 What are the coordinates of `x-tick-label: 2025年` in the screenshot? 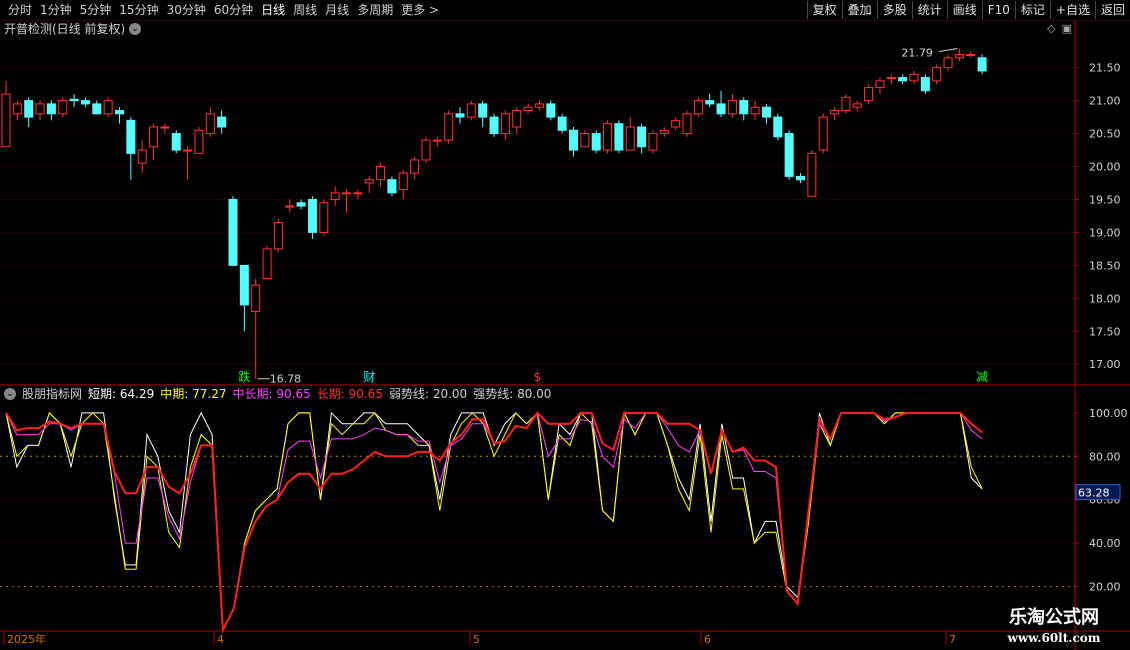 It's located at (26, 639).